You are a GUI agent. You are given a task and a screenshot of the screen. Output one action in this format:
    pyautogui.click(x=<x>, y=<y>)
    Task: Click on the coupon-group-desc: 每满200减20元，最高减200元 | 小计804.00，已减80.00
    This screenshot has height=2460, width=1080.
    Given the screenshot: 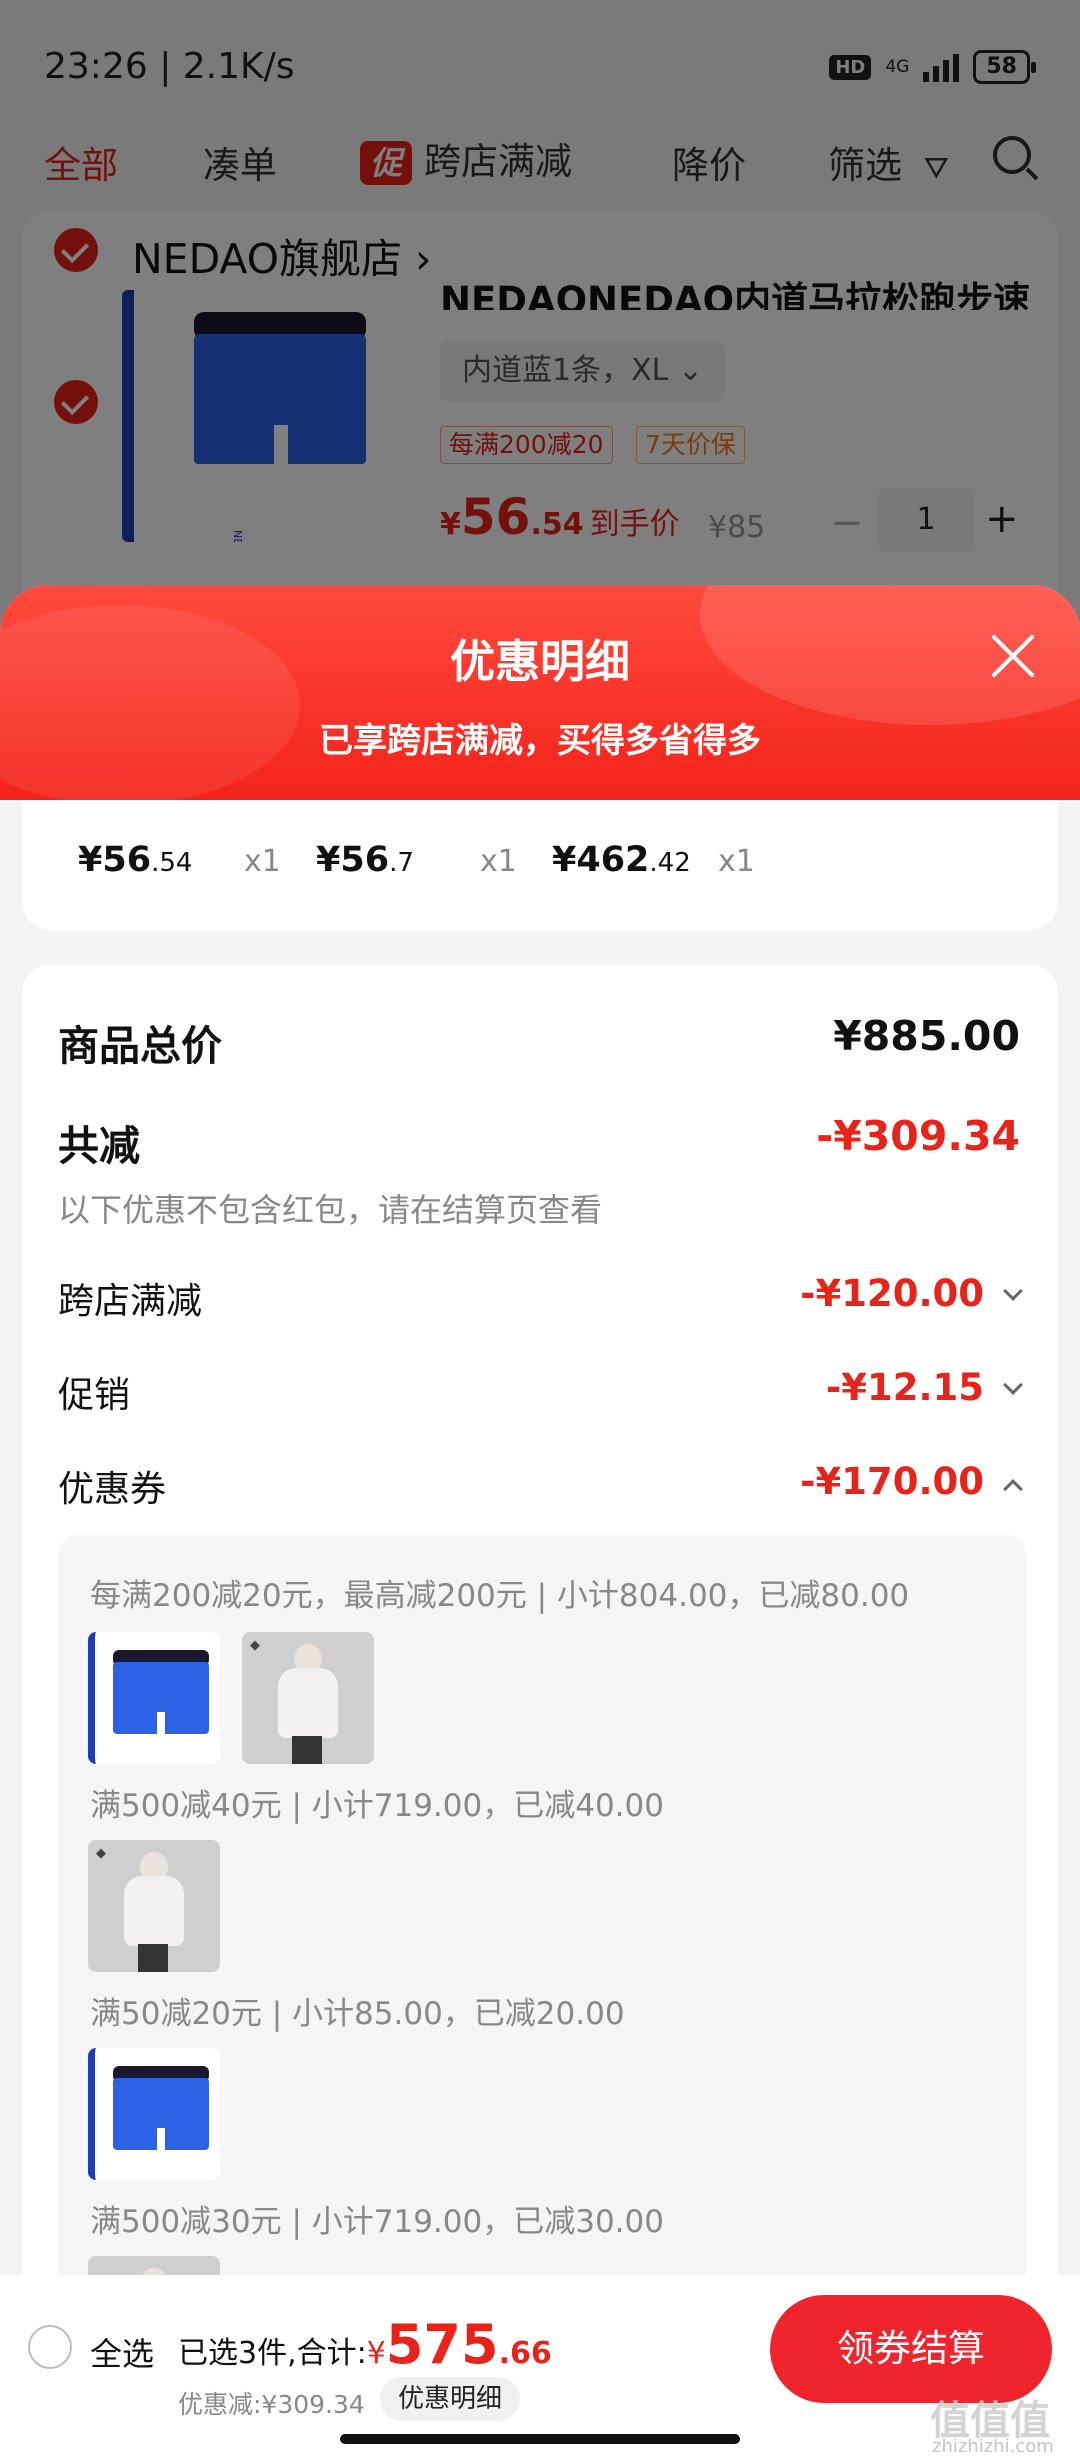 What is the action you would take?
    pyautogui.click(x=500, y=1596)
    